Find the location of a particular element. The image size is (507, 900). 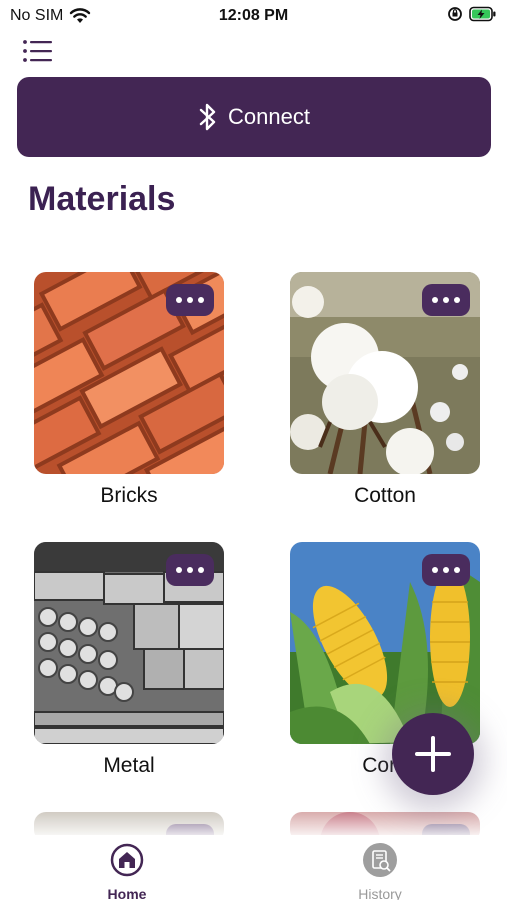

material-image-cotton is located at coordinates (385, 373).